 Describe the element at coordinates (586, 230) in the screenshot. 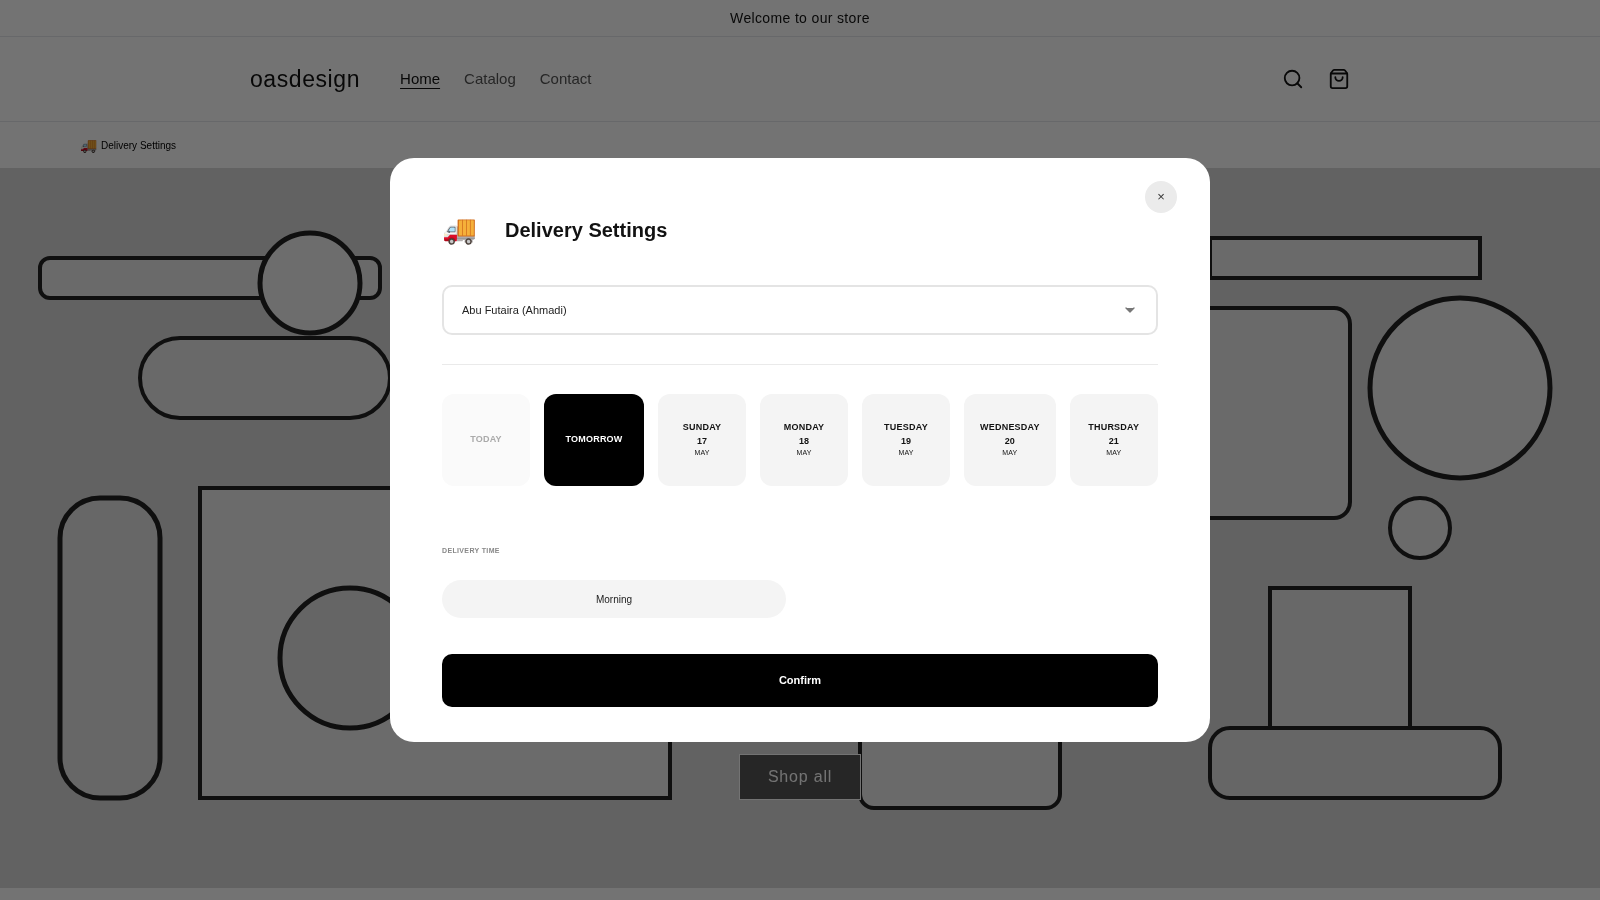

I see `dialog-title: Delivery Settings` at that location.